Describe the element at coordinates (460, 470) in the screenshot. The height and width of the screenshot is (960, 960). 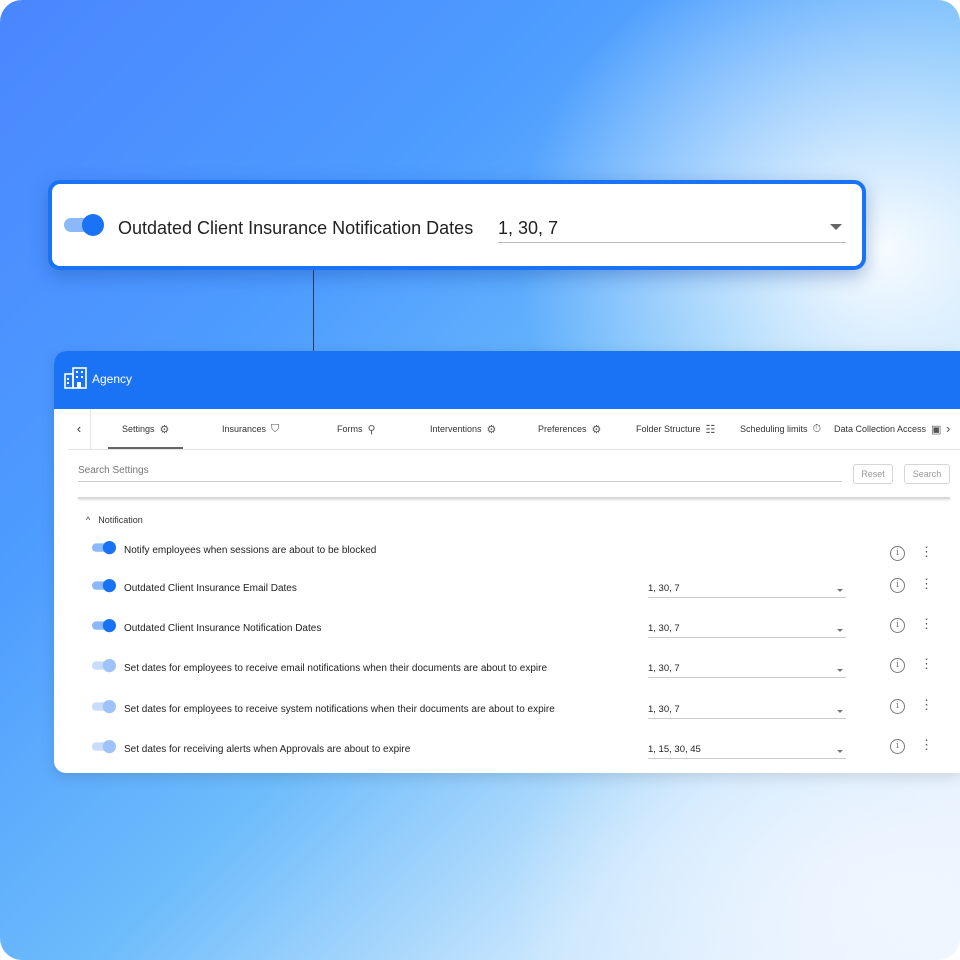
I see `search-input` at that location.